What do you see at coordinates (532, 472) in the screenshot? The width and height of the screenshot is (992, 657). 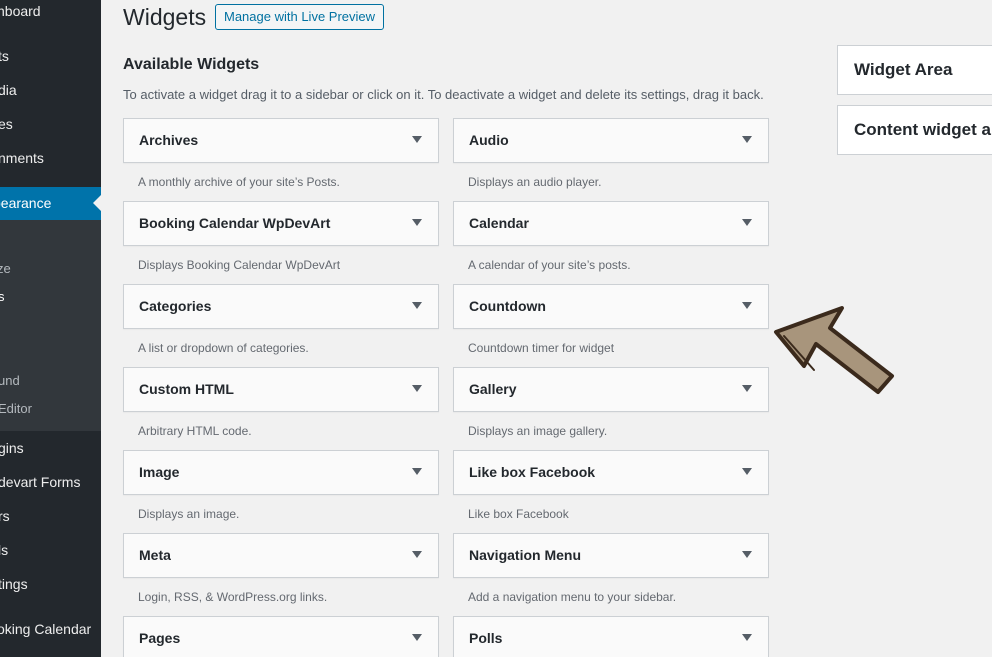 I see `widget-title: Like box Facebook` at bounding box center [532, 472].